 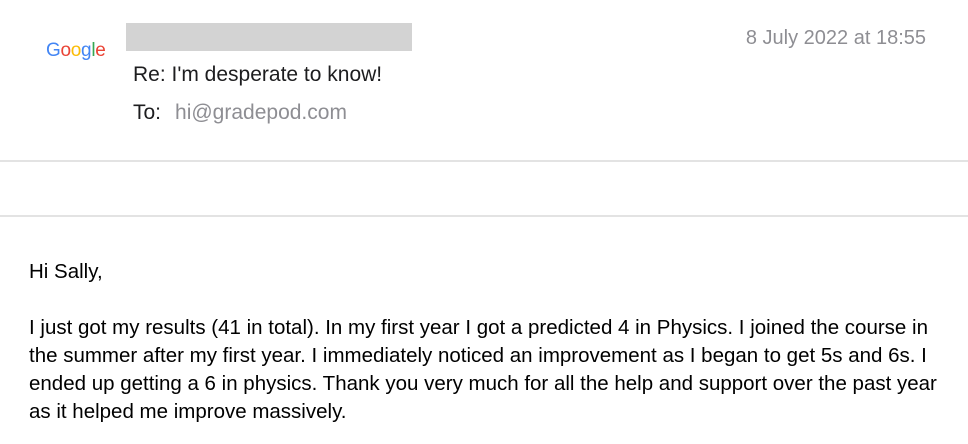 I want to click on to-label: To:, so click(x=147, y=112).